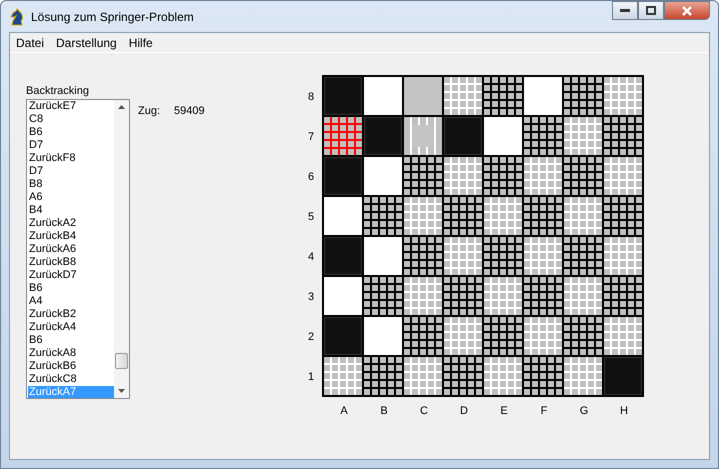 Image resolution: width=719 pixels, height=469 pixels. What do you see at coordinates (71, 223) in the screenshot?
I see `list-item: ZurückA2` at bounding box center [71, 223].